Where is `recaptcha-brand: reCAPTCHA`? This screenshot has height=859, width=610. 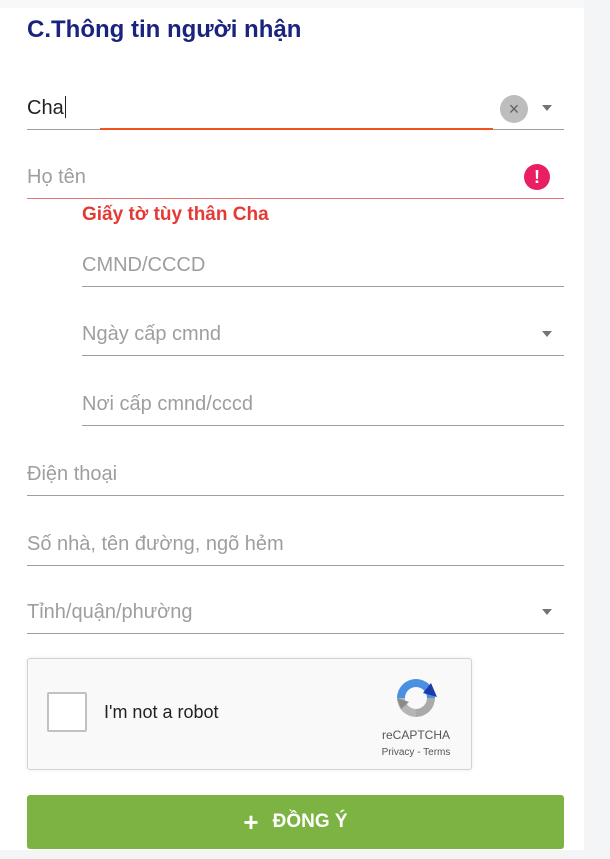
recaptcha-brand: reCAPTCHA is located at coordinates (415, 735).